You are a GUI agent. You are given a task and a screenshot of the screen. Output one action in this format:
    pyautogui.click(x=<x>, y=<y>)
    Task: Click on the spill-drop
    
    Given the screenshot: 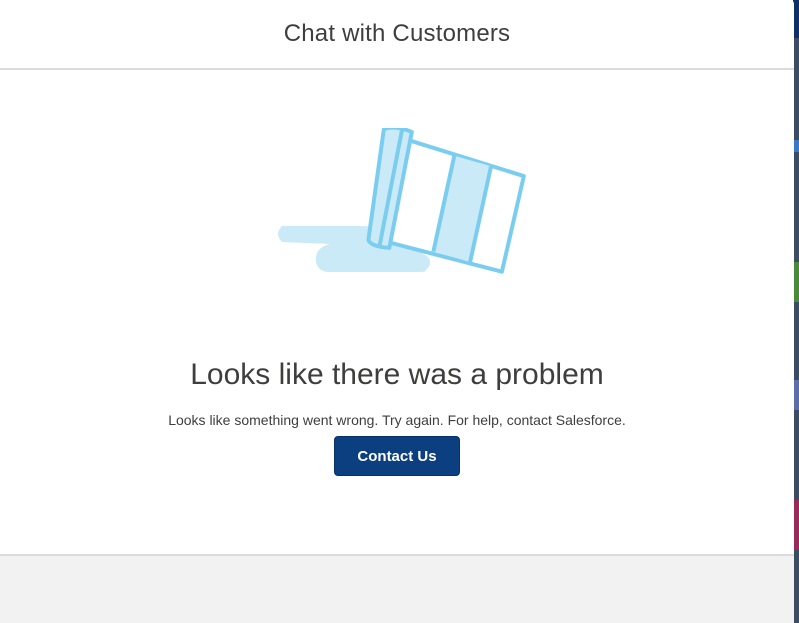 What is the action you would take?
    pyautogui.click(x=423, y=269)
    